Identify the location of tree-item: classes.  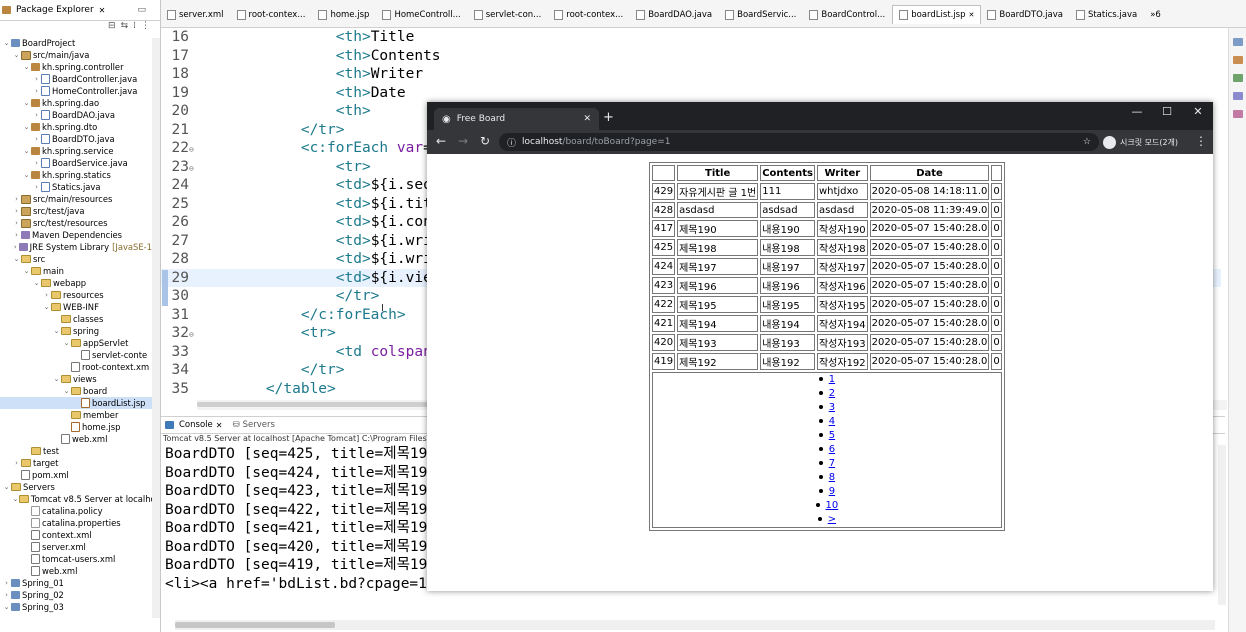
(80, 319).